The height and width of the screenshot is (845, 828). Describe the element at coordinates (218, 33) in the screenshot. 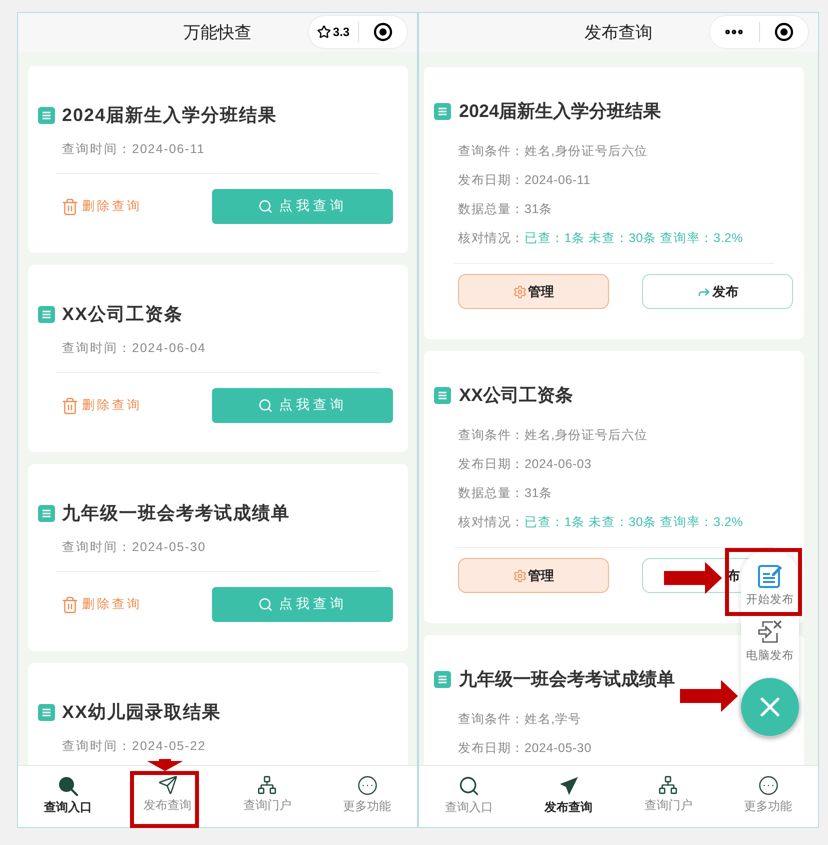

I see `page-title: 万能快查` at that location.